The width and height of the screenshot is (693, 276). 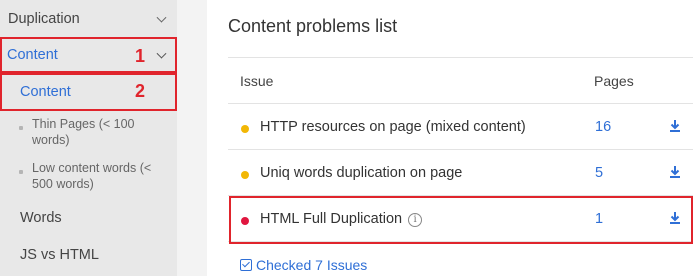 What do you see at coordinates (88, 55) in the screenshot?
I see `sidebar-item-content-group: Content` at bounding box center [88, 55].